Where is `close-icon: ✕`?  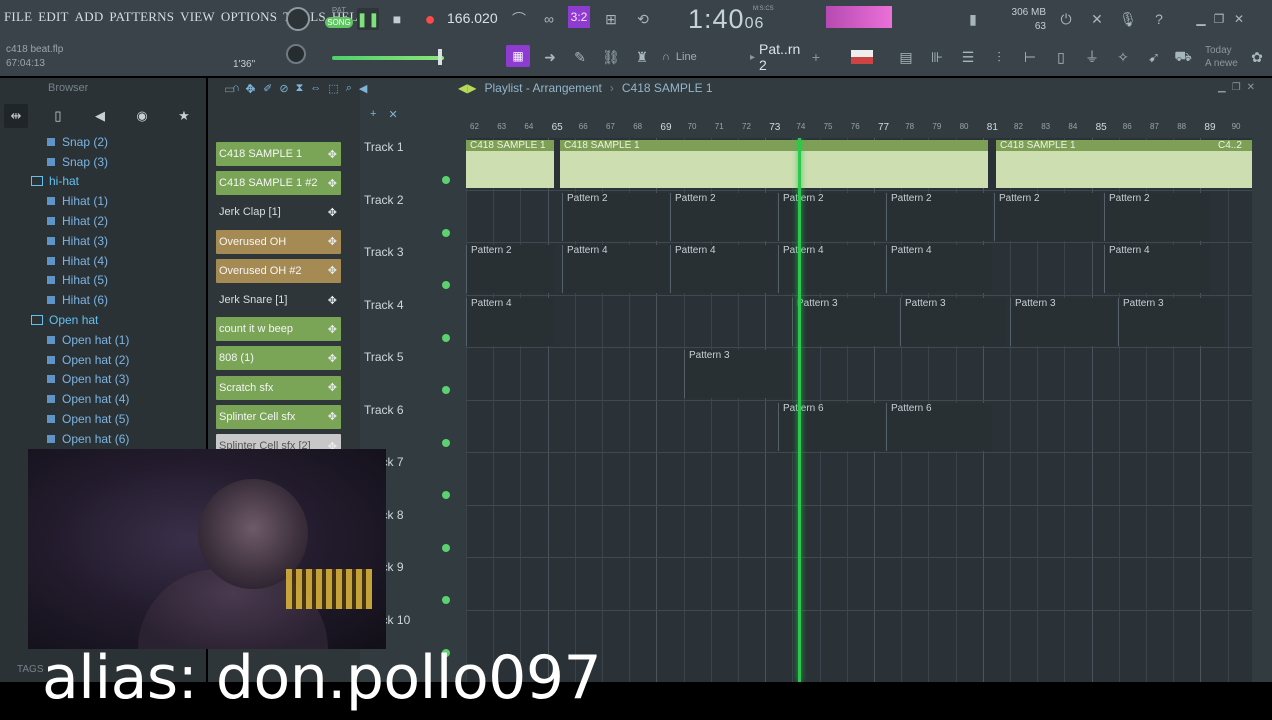
close-icon: ✕ is located at coordinates (1251, 87).